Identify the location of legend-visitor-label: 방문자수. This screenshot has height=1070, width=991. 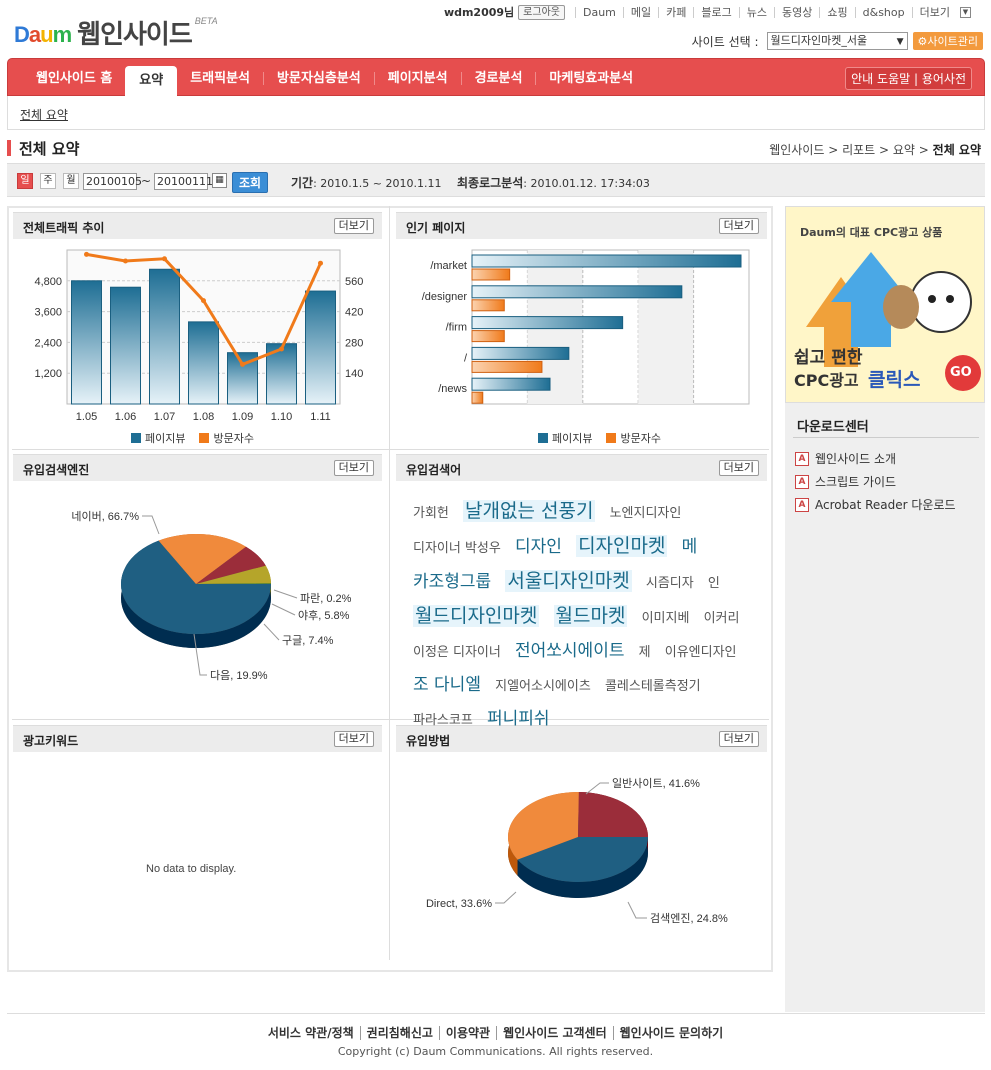
(640, 438).